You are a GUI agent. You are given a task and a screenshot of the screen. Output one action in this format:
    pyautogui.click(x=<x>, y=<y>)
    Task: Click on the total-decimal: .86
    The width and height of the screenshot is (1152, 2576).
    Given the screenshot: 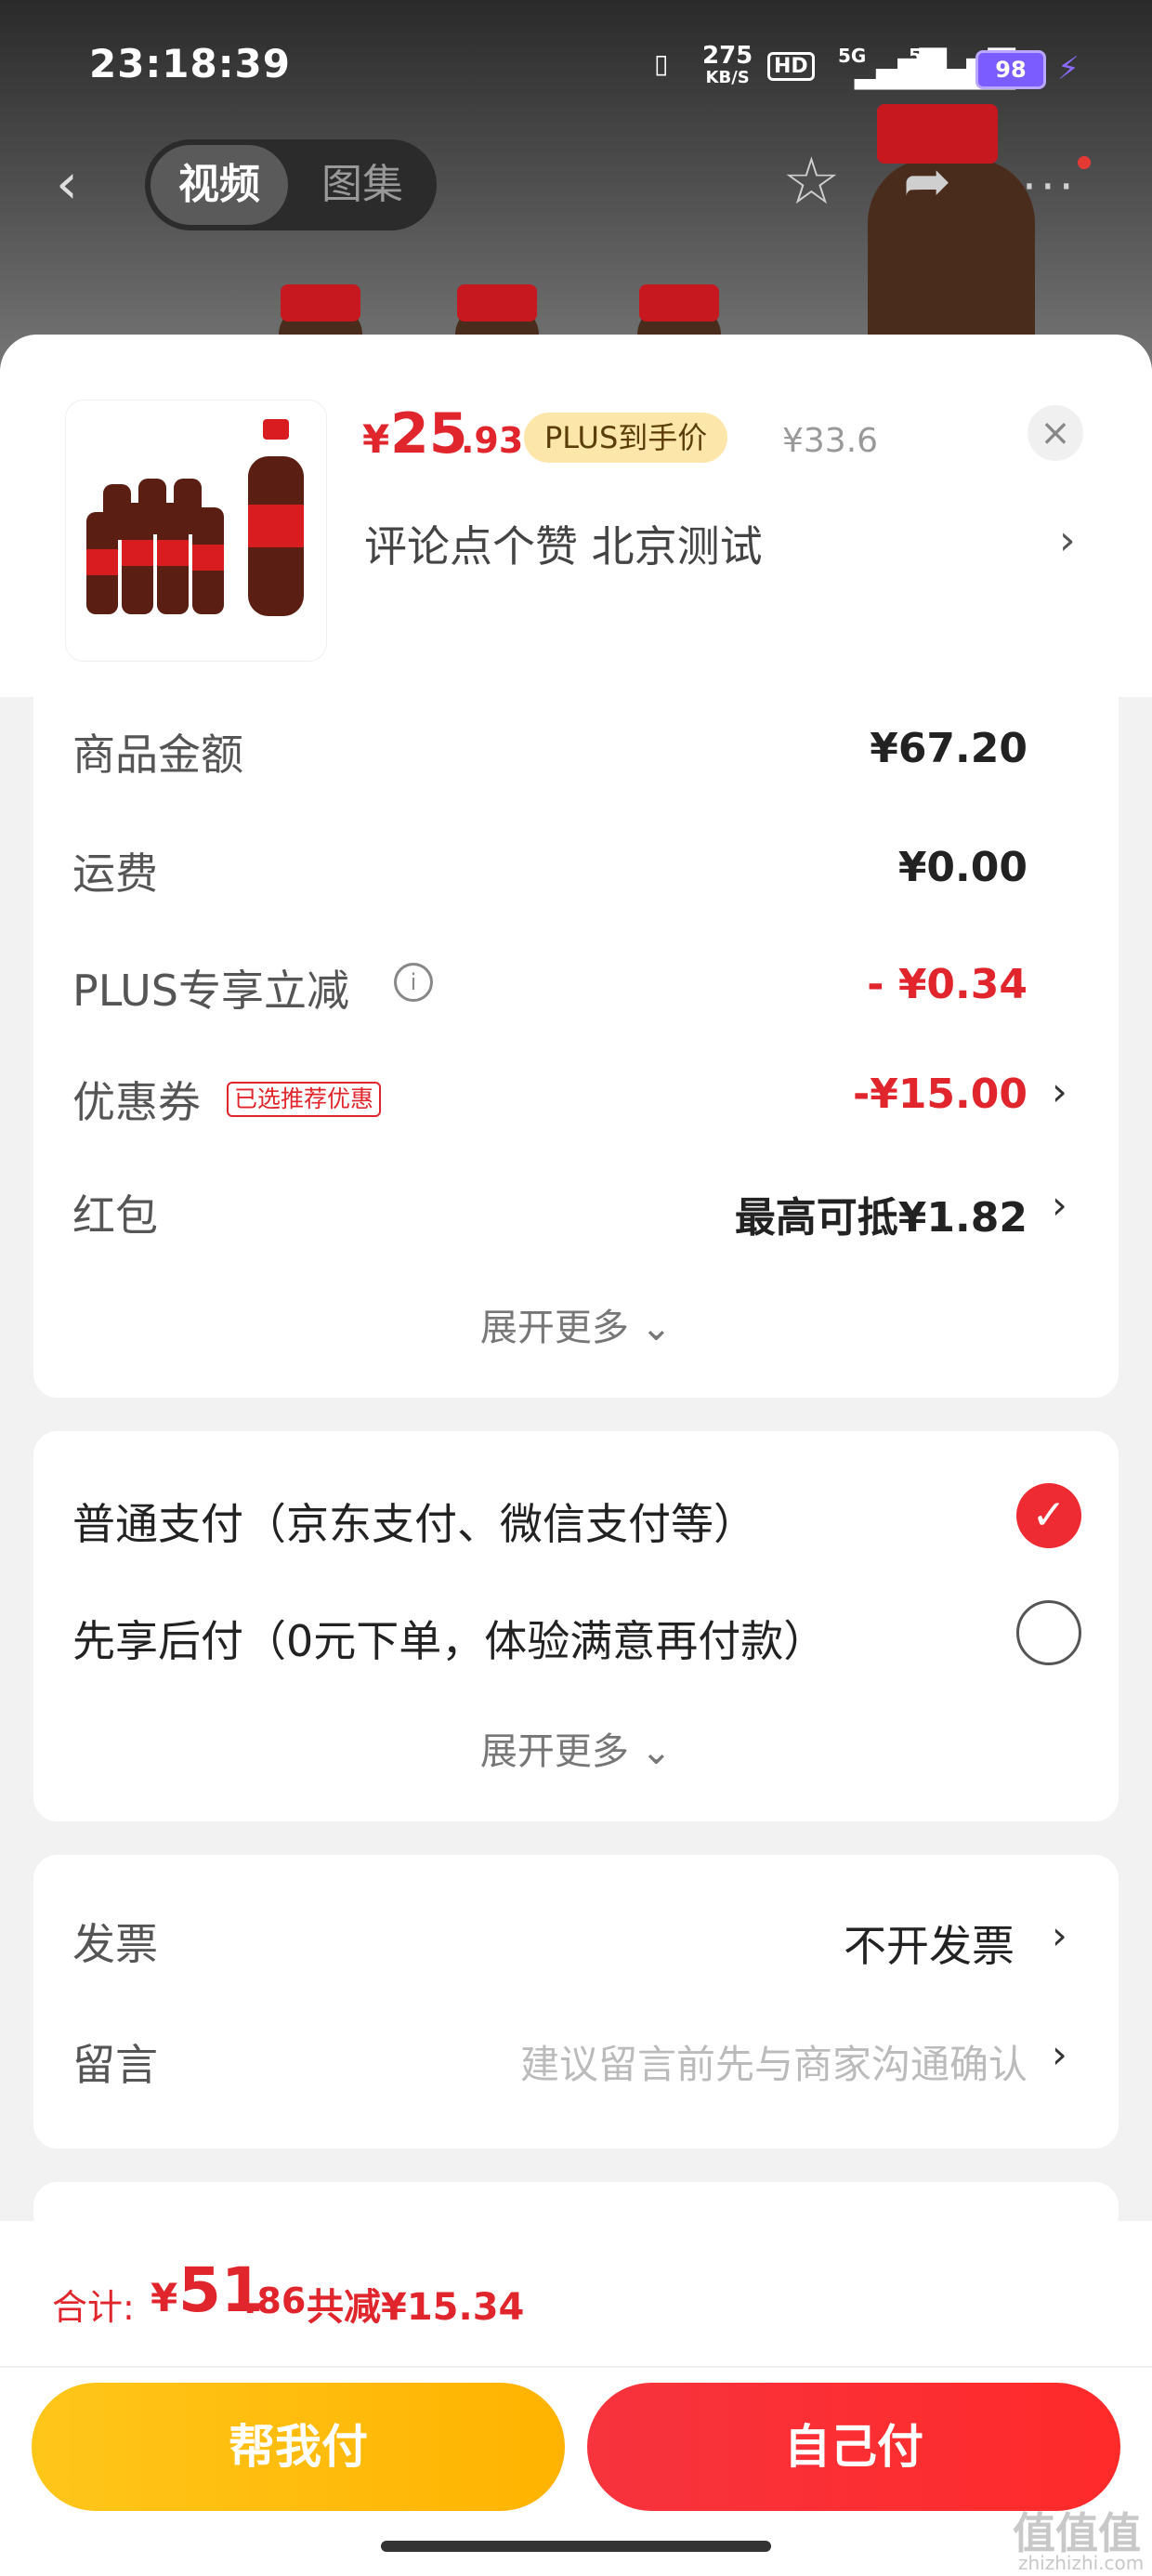 What is the action you would take?
    pyautogui.click(x=275, y=2300)
    